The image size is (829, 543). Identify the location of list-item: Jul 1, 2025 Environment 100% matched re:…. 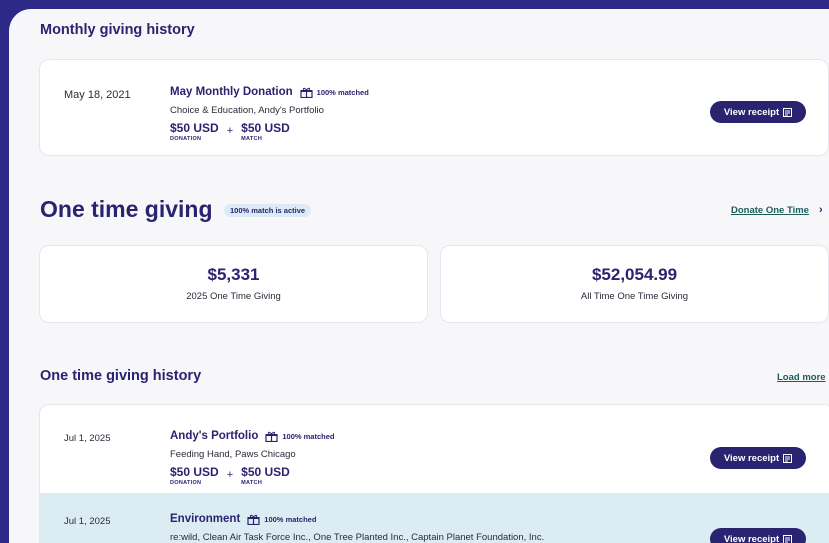
(434, 518).